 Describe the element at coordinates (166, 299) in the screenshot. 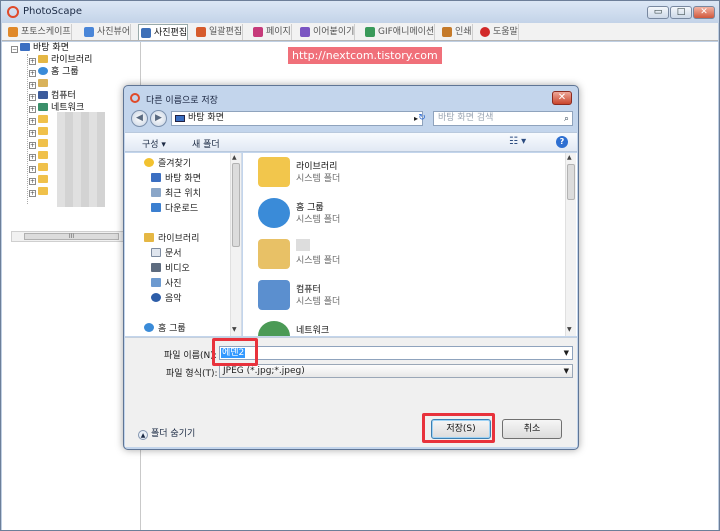

I see `nav-music: 음악` at that location.